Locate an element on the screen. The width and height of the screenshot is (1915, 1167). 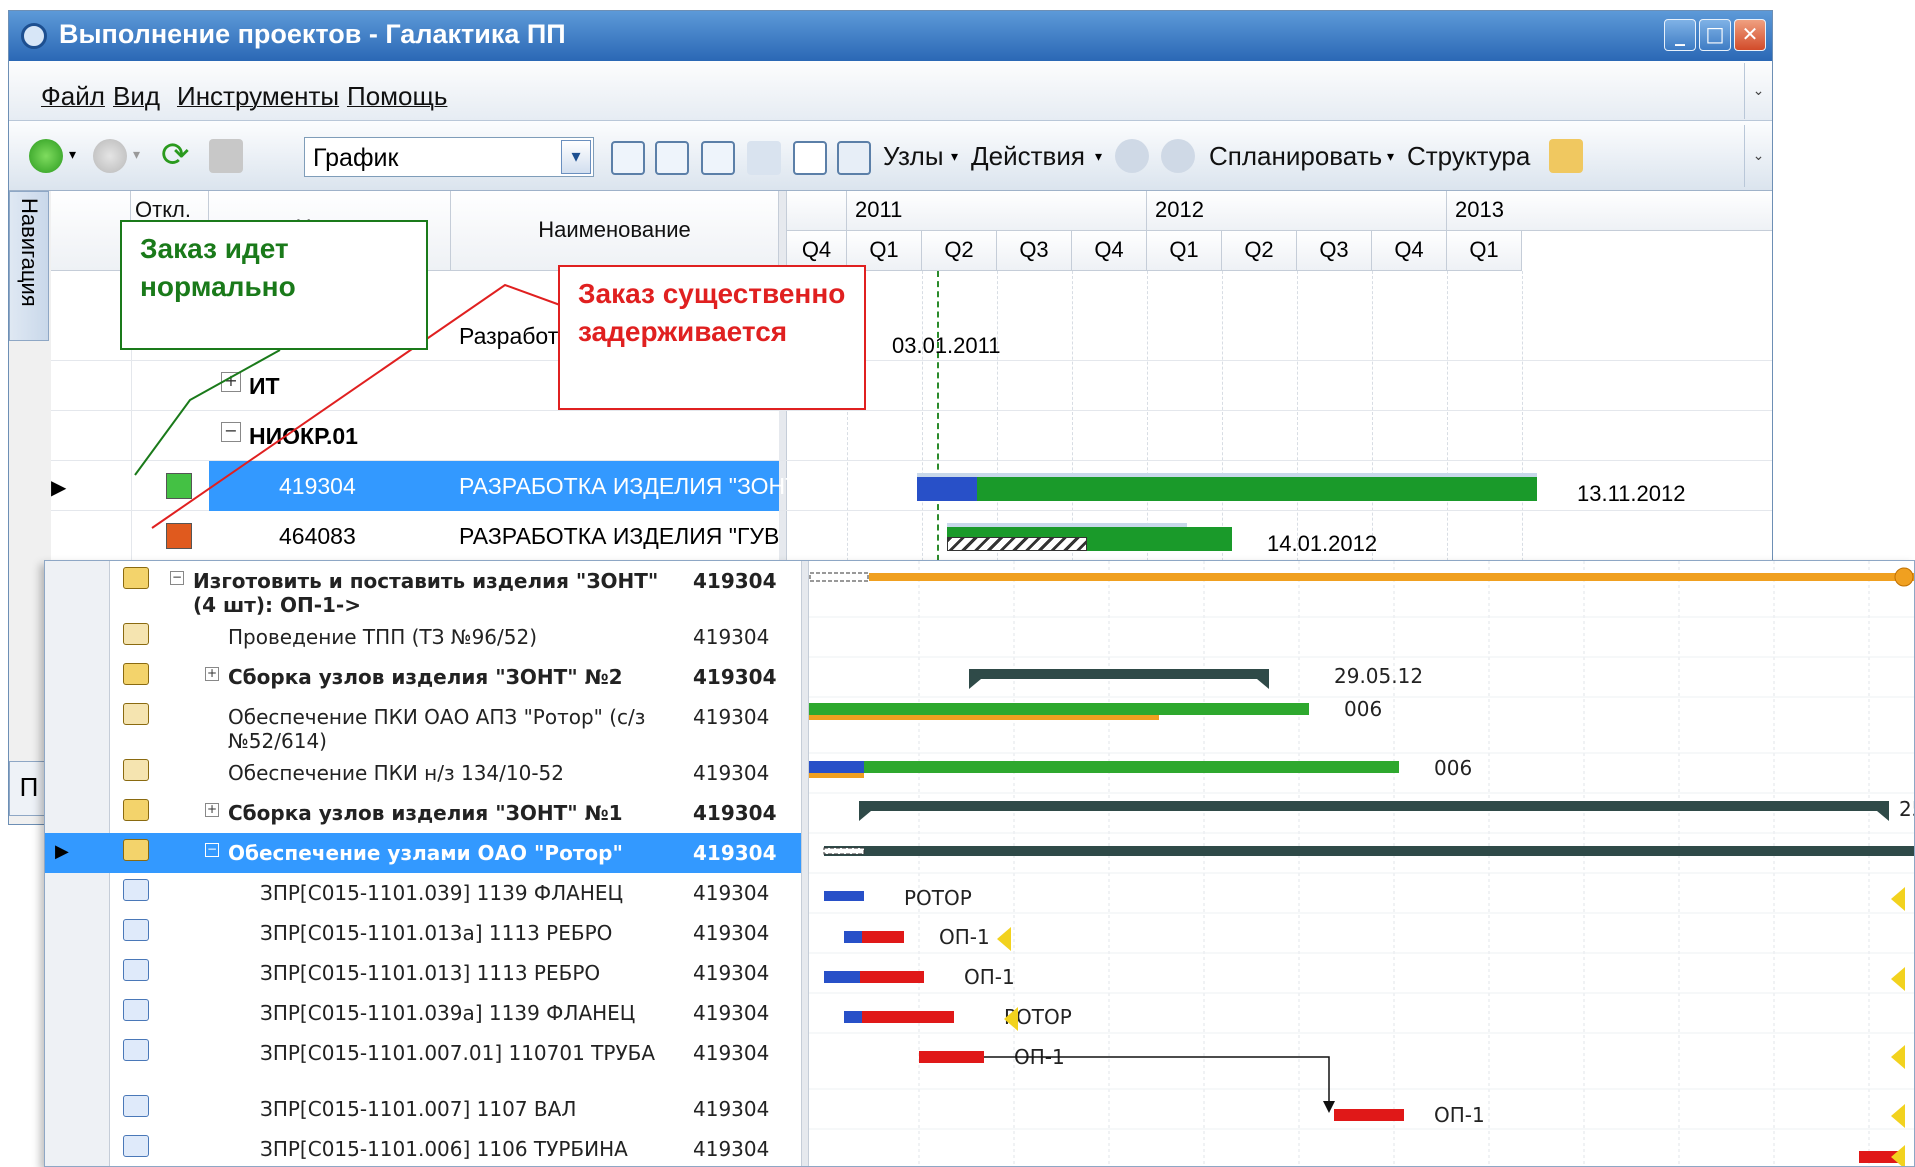
summary-gap is located at coordinates (839, 577).